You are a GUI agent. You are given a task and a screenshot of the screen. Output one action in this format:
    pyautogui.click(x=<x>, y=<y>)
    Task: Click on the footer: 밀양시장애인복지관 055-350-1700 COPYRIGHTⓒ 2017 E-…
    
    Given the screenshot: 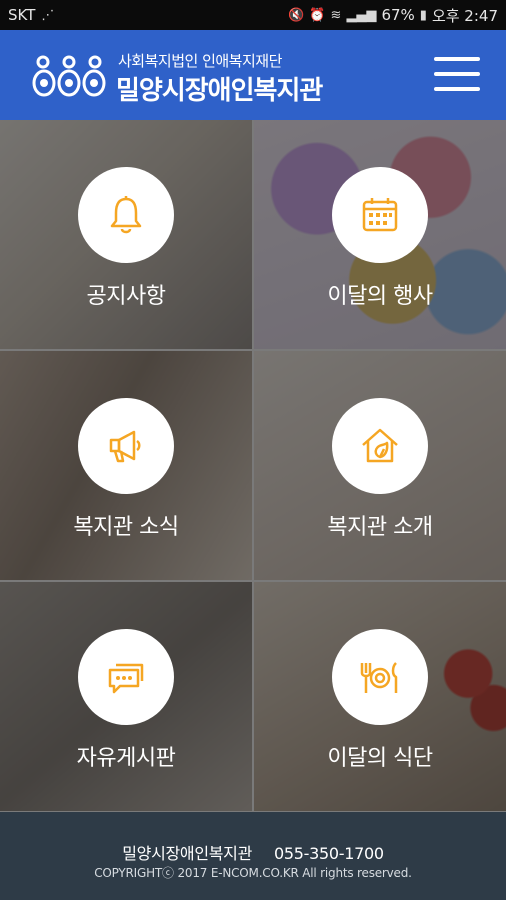 What is the action you would take?
    pyautogui.click(x=253, y=856)
    